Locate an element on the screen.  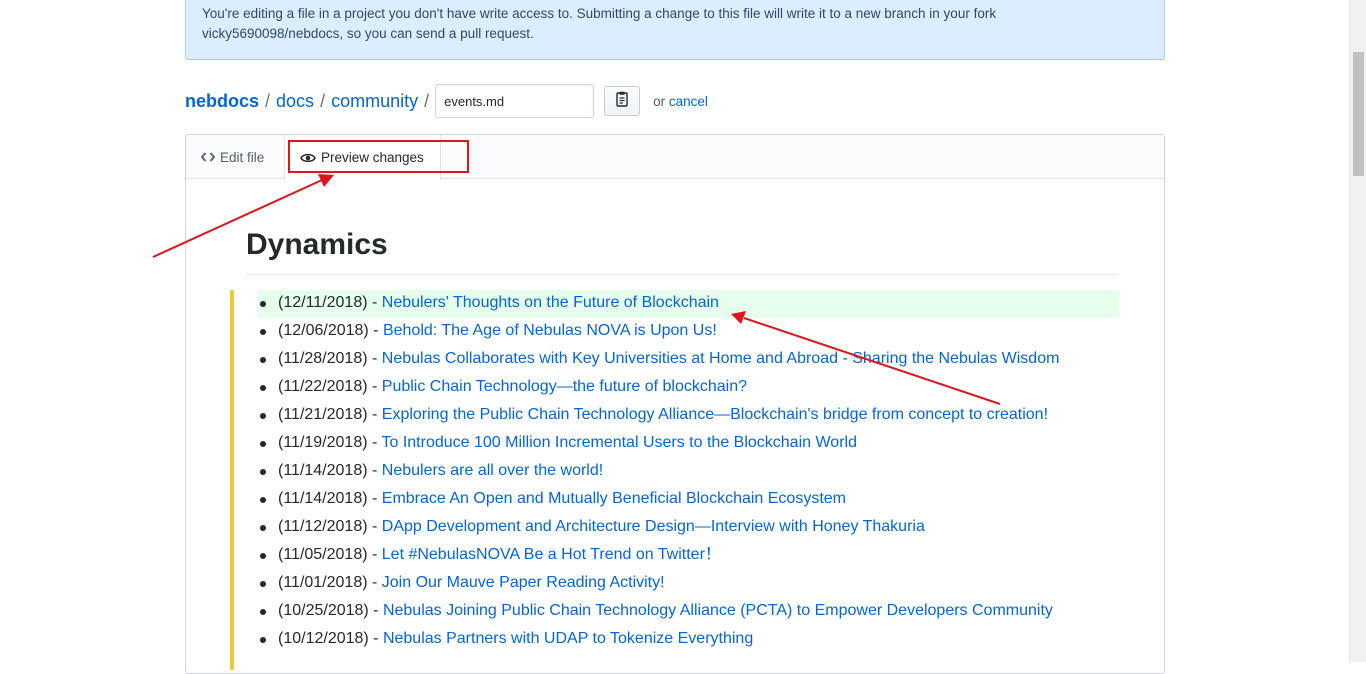
scrollbar-thumb is located at coordinates (1358, 114).